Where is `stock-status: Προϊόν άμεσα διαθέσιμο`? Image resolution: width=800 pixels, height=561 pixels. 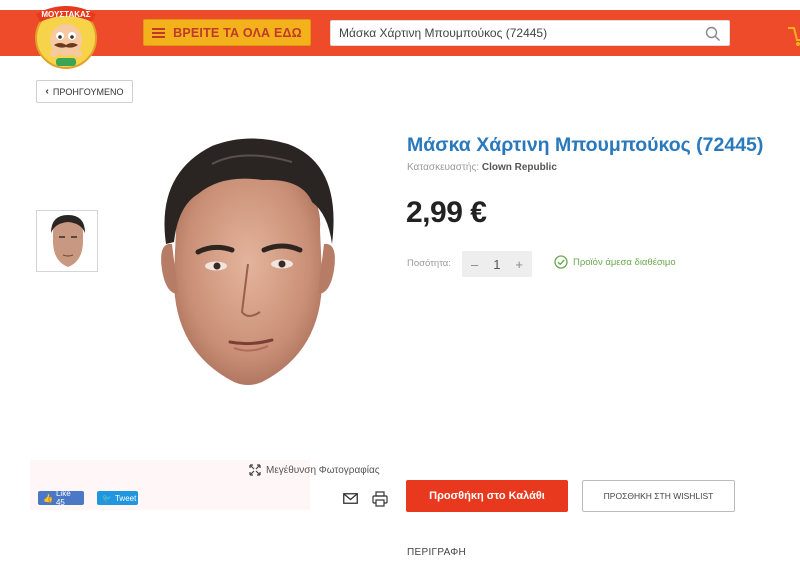
stock-status: Προϊόν άμεσα διαθέσιμο is located at coordinates (615, 262).